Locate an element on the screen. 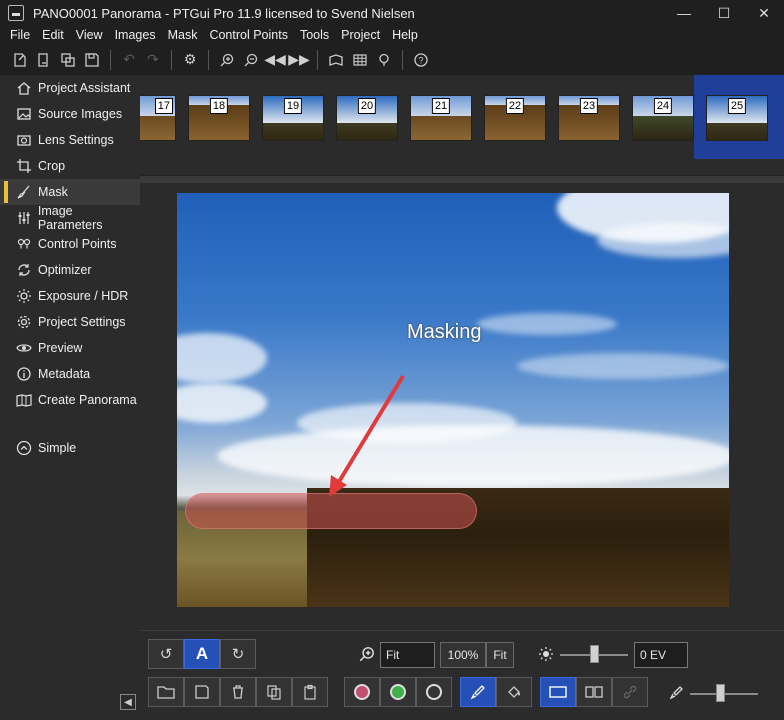 The width and height of the screenshot is (784, 720). app-icon is located at coordinates (16, 13).